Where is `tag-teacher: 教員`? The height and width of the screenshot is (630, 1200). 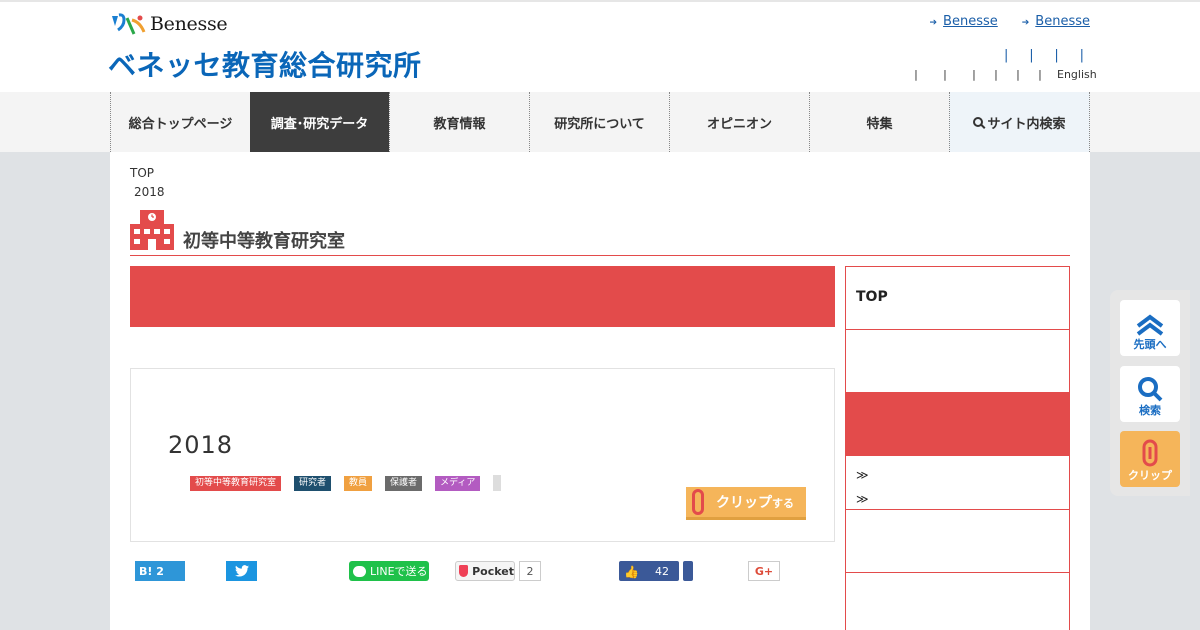
tag-teacher: 教員 is located at coordinates (358, 483).